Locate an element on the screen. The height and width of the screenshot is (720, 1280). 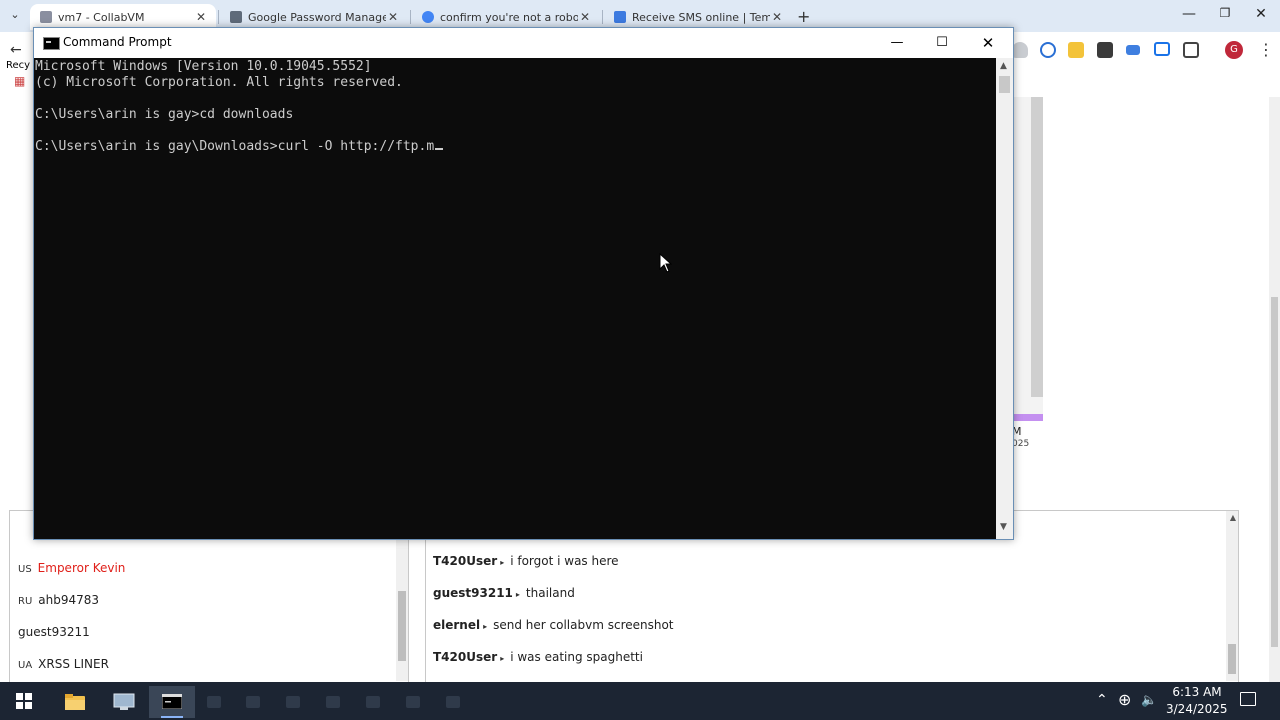
chat-message: elernel ▸ send her collabvm screenshot is located at coordinates (553, 625).